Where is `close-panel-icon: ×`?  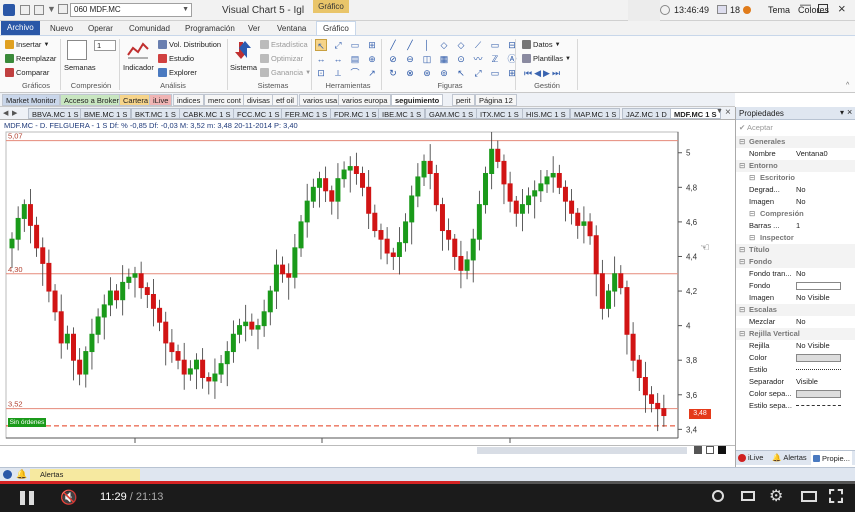 close-panel-icon: × is located at coordinates (849, 112).